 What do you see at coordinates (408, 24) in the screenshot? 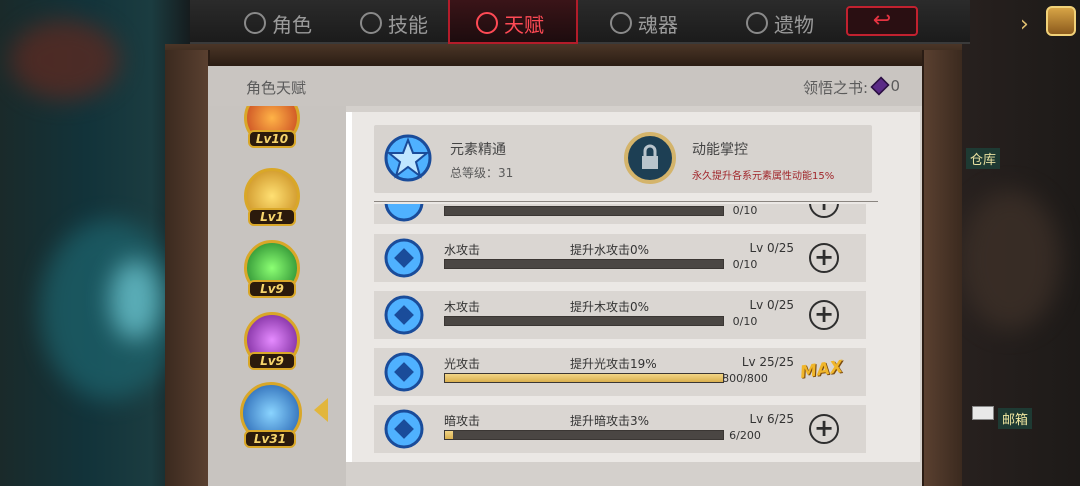
I see `tab-skill-label: 技能` at bounding box center [408, 24].